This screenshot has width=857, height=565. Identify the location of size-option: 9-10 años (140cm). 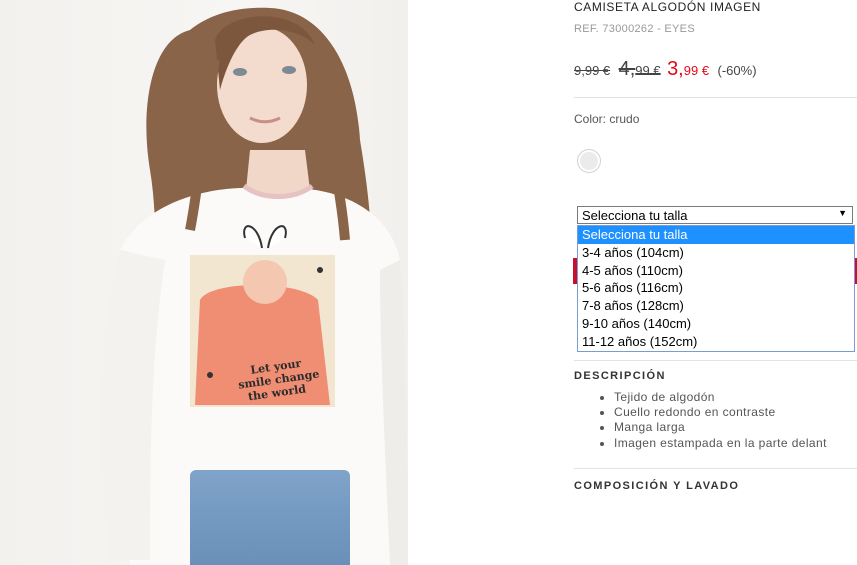
(716, 324).